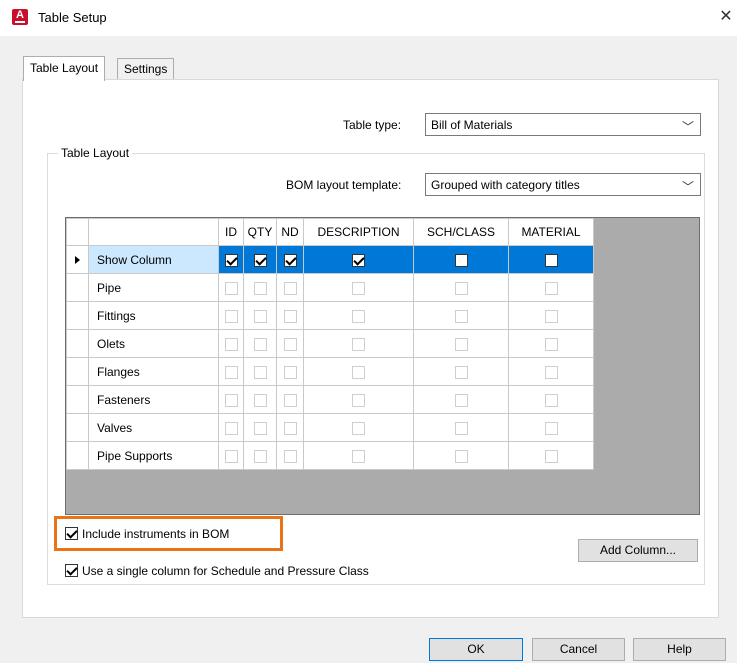  Describe the element at coordinates (461, 232) in the screenshot. I see `column-header-sch-class: SCH/CLASS` at that location.